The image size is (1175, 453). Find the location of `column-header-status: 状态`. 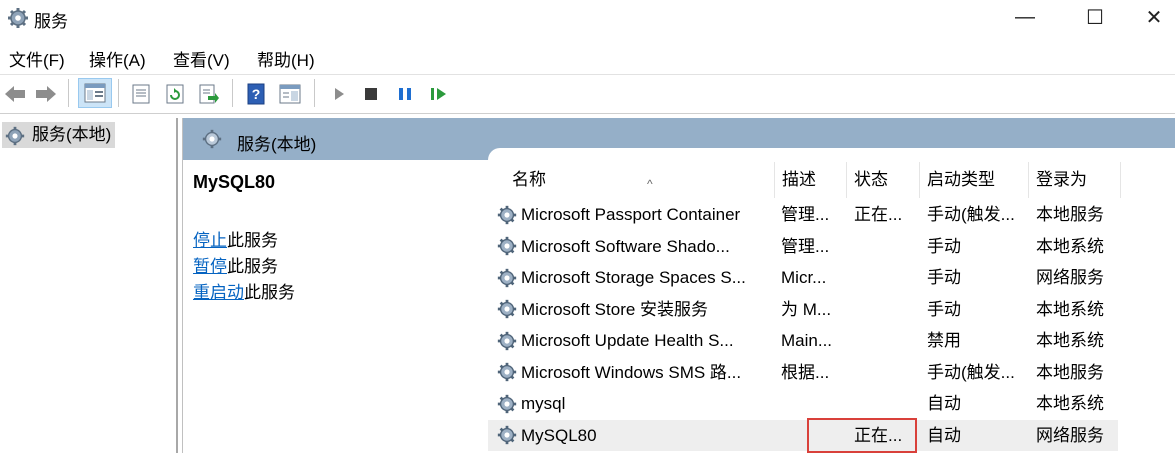

column-header-status: 状态 is located at coordinates (883, 180).